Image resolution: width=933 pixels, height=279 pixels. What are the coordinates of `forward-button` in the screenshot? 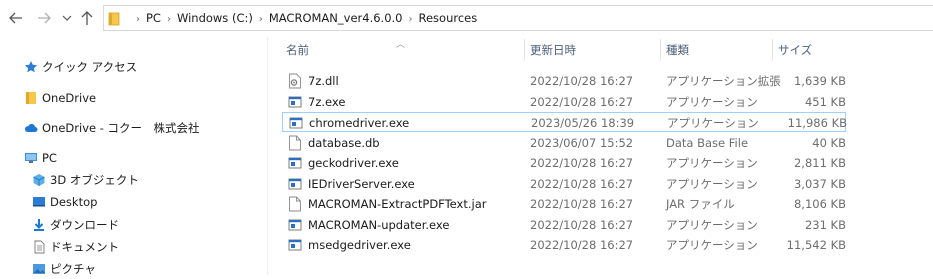 It's located at (46, 18).